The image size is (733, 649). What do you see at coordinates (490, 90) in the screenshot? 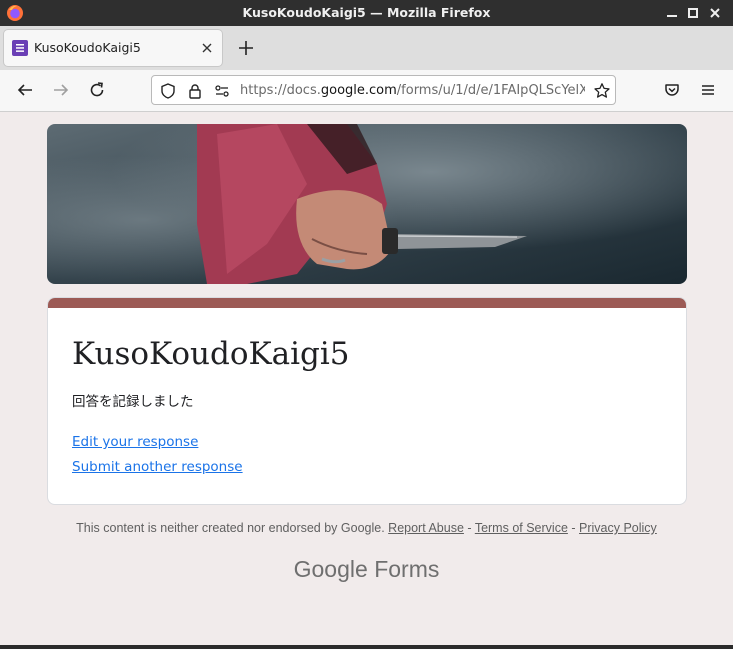
I see `url-path: /forms/u/1/d/e/1FAIpQLScYelXlyuG` at bounding box center [490, 90].